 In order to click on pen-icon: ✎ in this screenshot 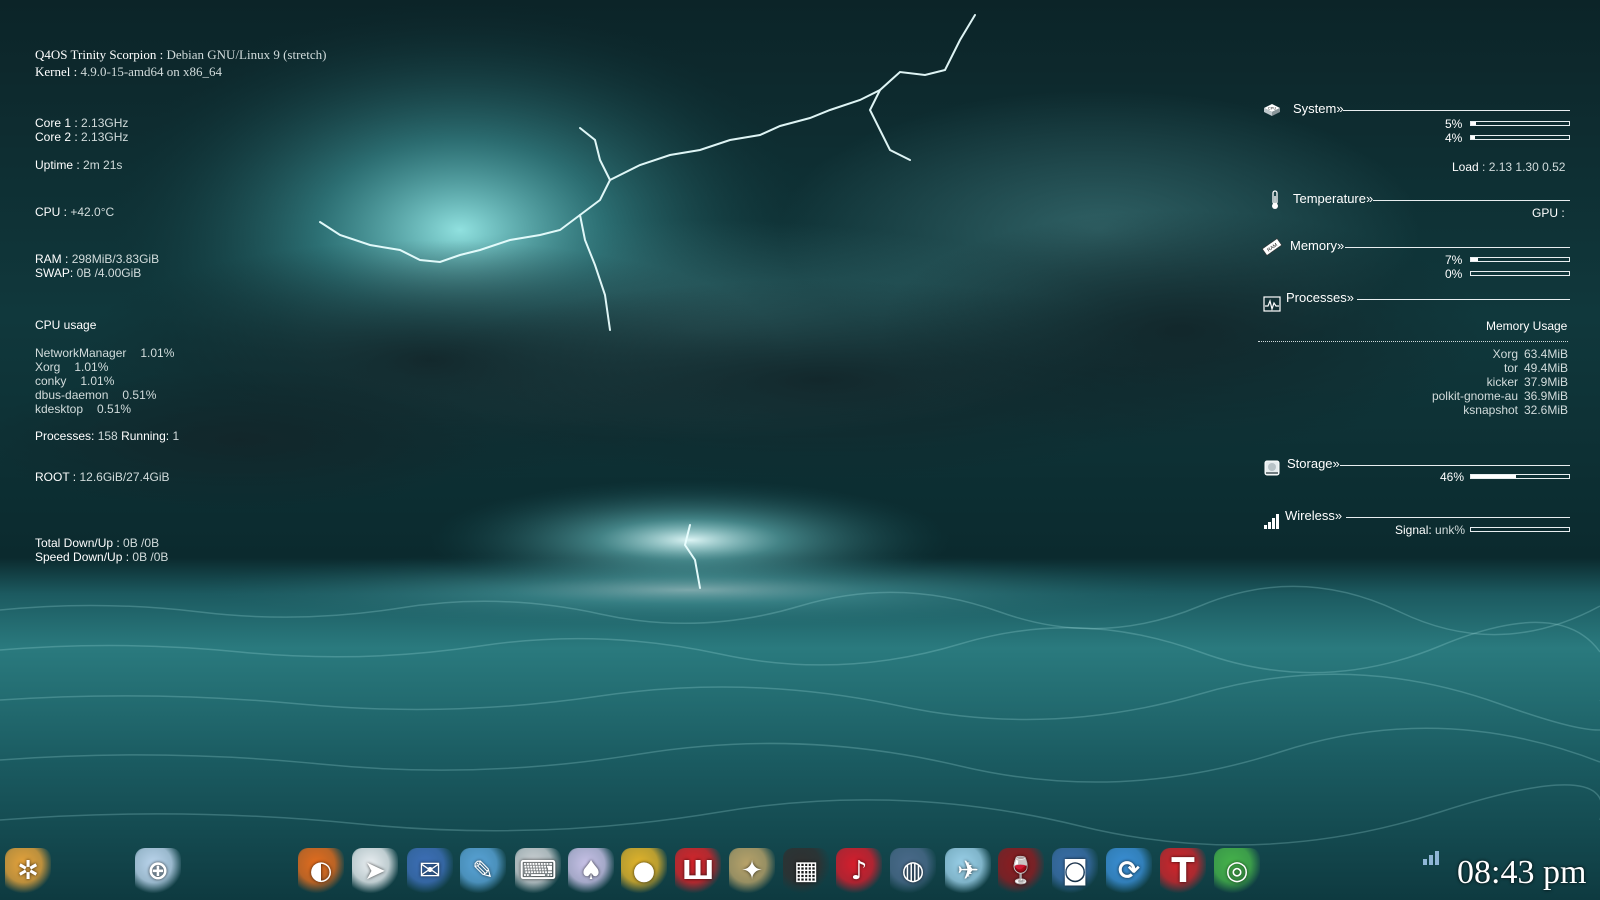, I will do `click(483, 871)`.